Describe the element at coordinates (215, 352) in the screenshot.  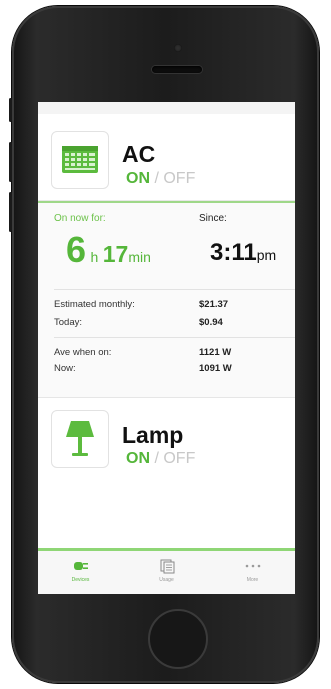
I see `ave-when-on-value: 1121 W` at that location.